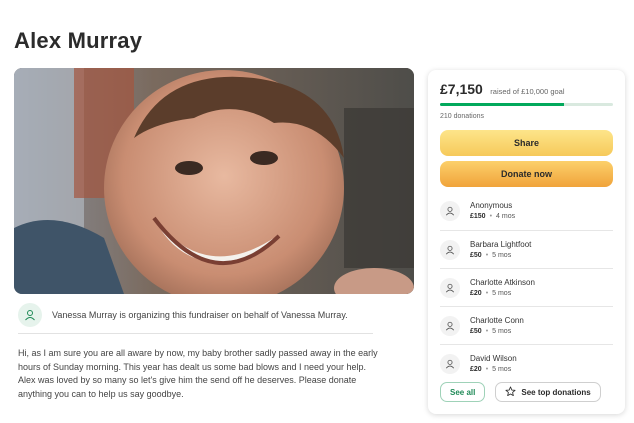 The height and width of the screenshot is (423, 634). I want to click on page-title: Alex Murray, so click(78, 40).